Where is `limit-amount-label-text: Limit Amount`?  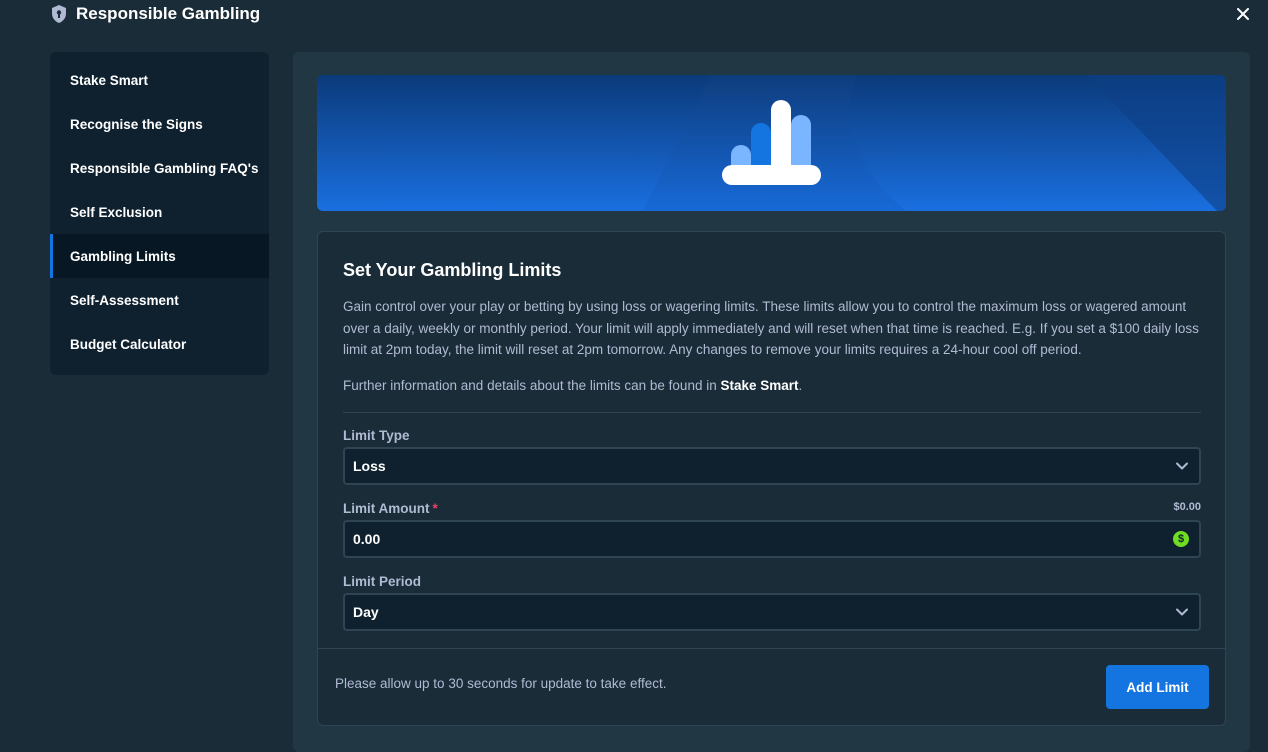 limit-amount-label-text: Limit Amount is located at coordinates (386, 508).